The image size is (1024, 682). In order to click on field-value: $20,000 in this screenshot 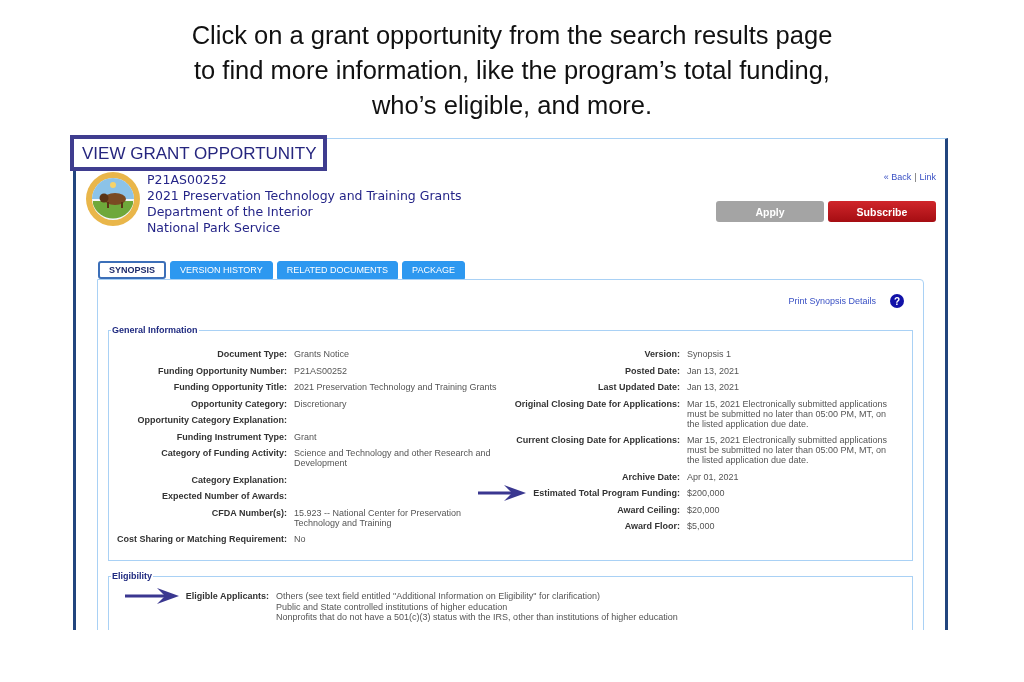, I will do `click(704, 509)`.